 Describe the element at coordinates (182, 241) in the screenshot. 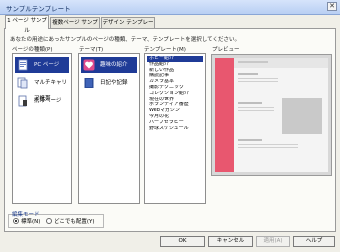

I see `ok-button: OK` at that location.